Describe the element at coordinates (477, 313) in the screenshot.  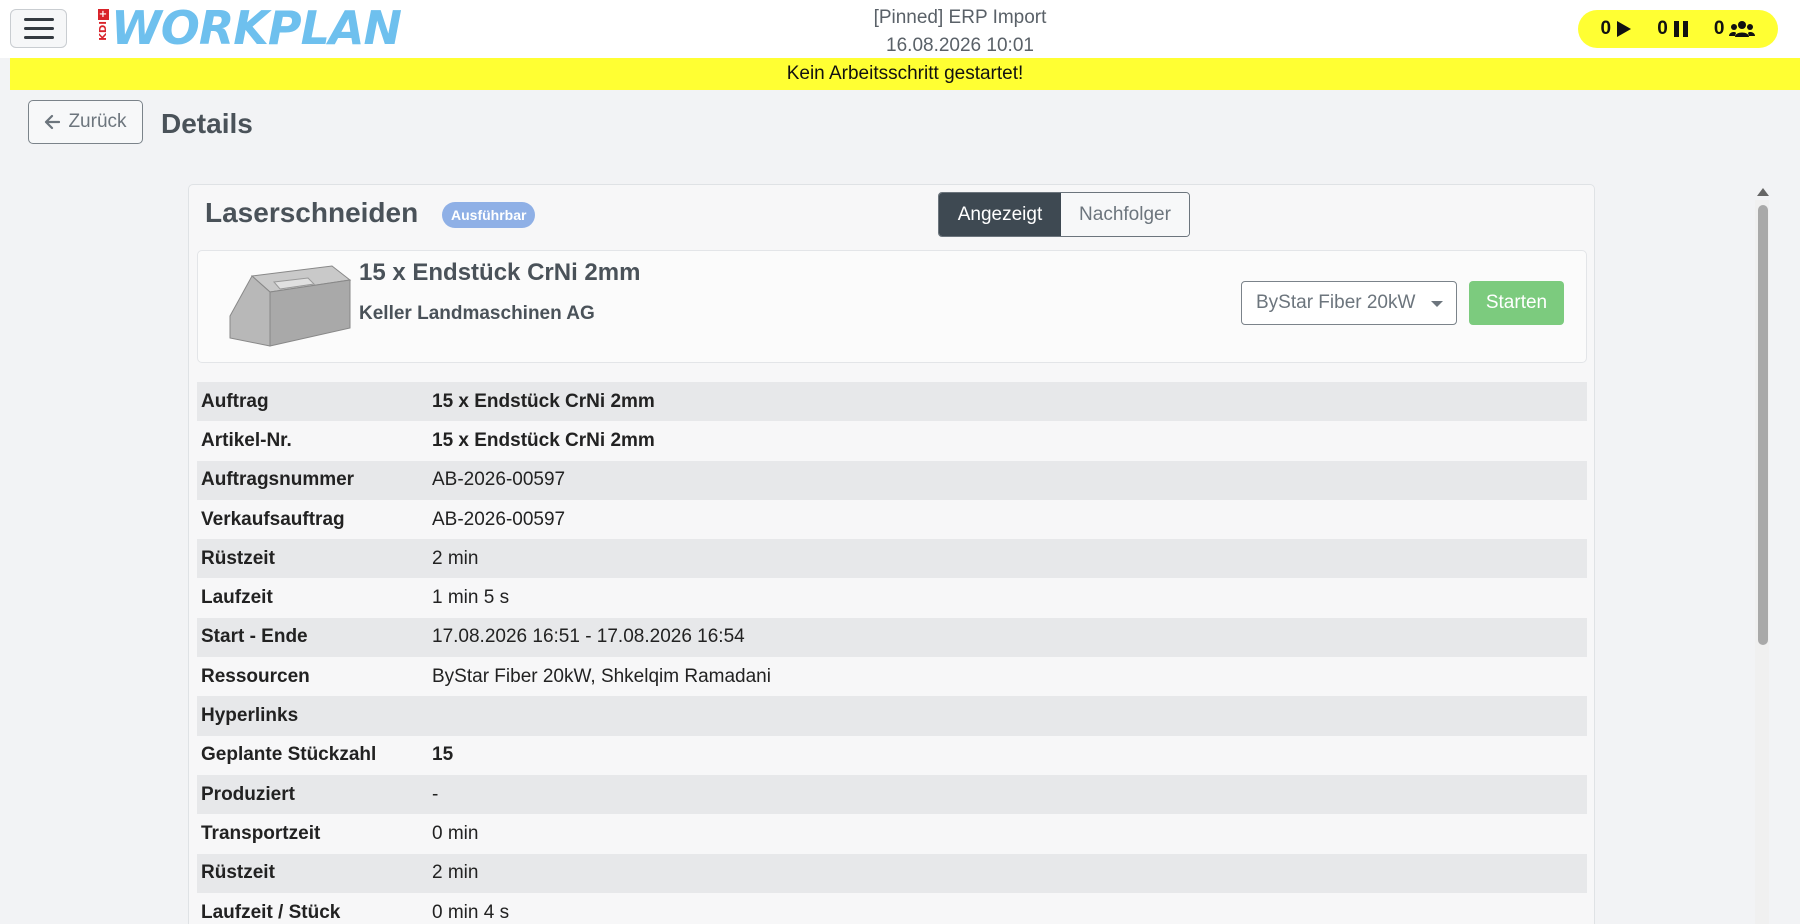
I see `customer-name: Keller Landmaschinen AG` at that location.